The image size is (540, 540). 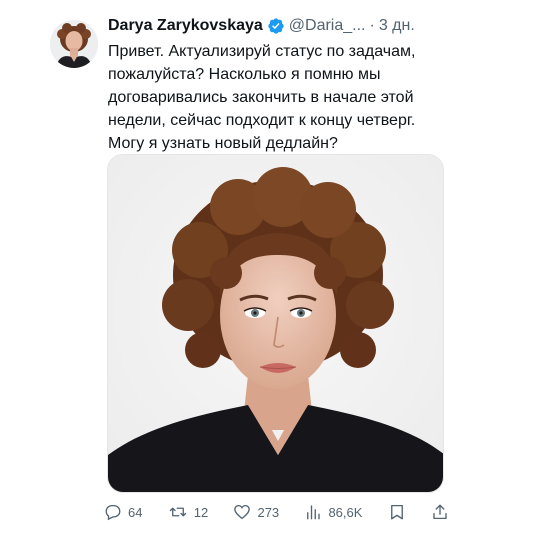 I want to click on action-bar: 64 12 273 86,6K, so click(x=276, y=512).